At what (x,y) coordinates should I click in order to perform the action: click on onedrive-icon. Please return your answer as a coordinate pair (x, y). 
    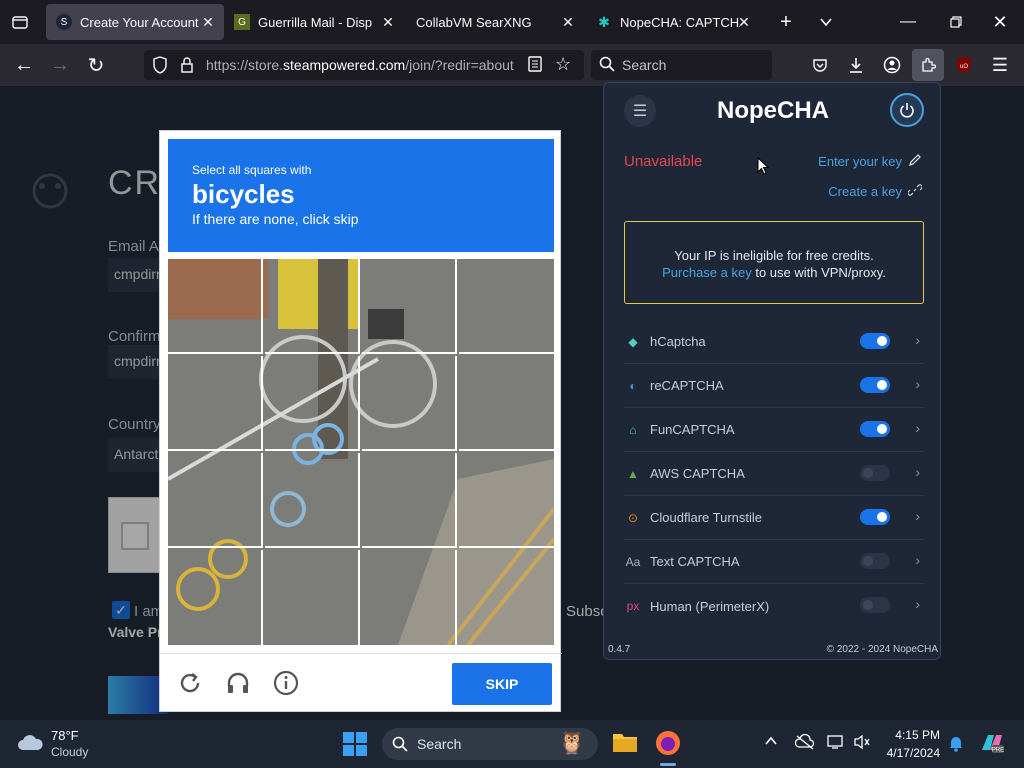
    Looking at the image, I should click on (804, 744).